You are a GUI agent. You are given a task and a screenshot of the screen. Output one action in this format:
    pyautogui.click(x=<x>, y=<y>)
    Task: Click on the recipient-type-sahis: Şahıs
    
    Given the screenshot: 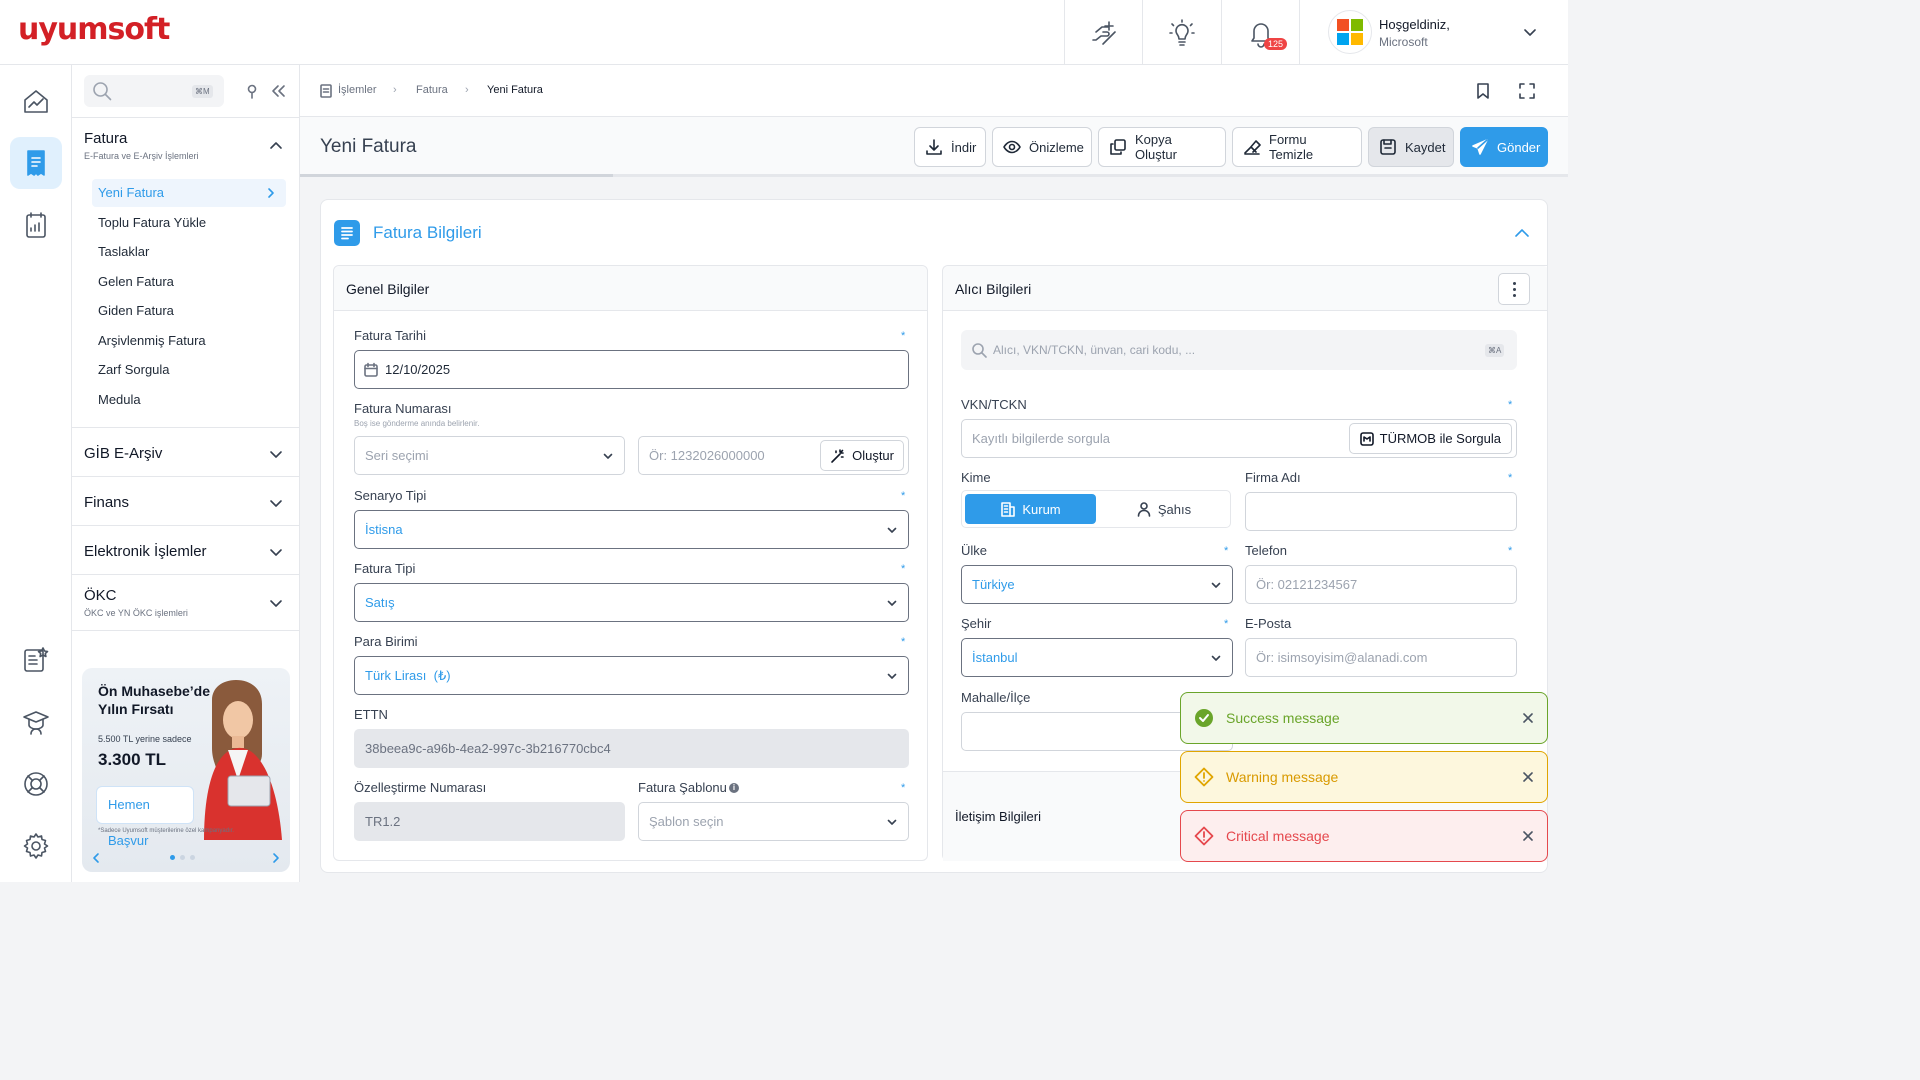 What is the action you would take?
    pyautogui.click(x=1163, y=509)
    